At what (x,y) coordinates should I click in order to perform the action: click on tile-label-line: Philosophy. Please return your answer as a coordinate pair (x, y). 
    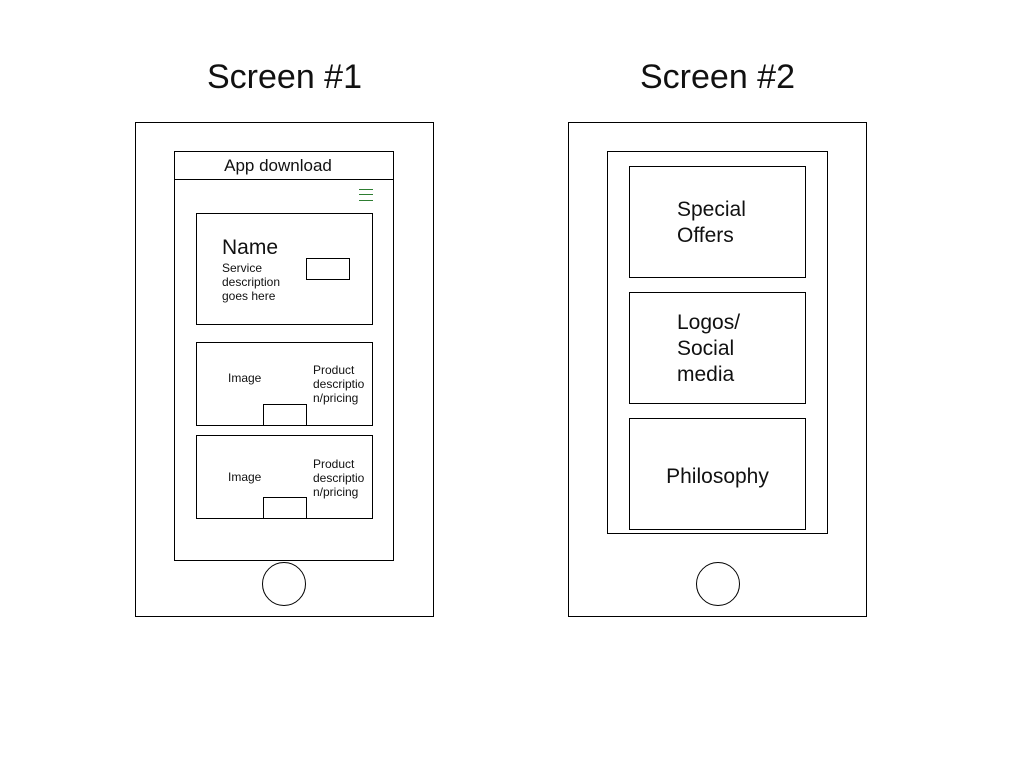
    Looking at the image, I should click on (717, 476).